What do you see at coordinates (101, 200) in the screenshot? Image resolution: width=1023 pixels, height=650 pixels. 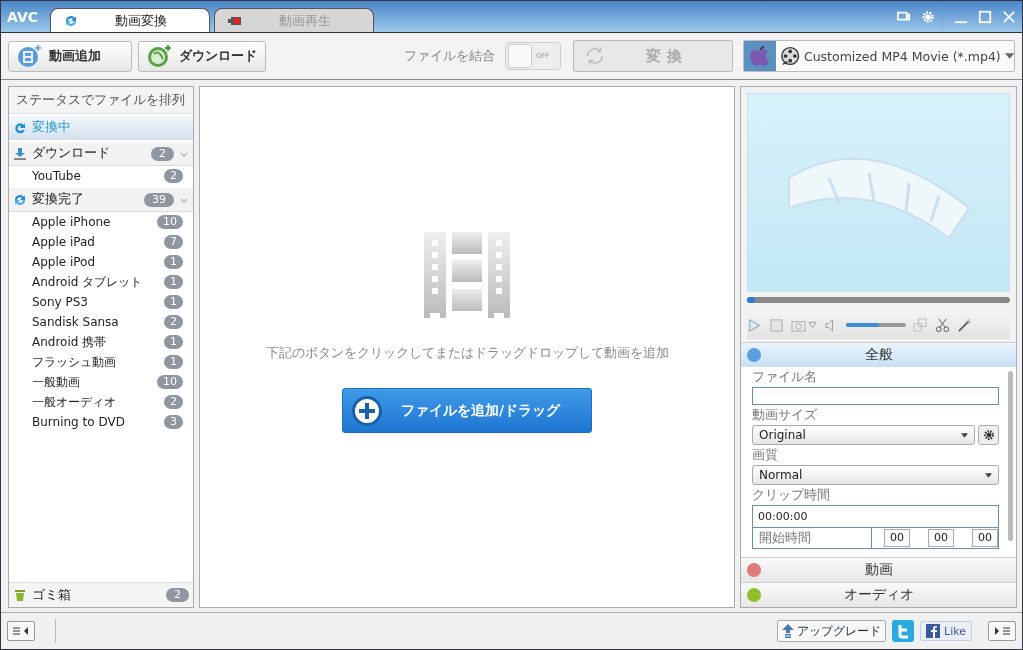 I see `status-group: 変換完了 39` at bounding box center [101, 200].